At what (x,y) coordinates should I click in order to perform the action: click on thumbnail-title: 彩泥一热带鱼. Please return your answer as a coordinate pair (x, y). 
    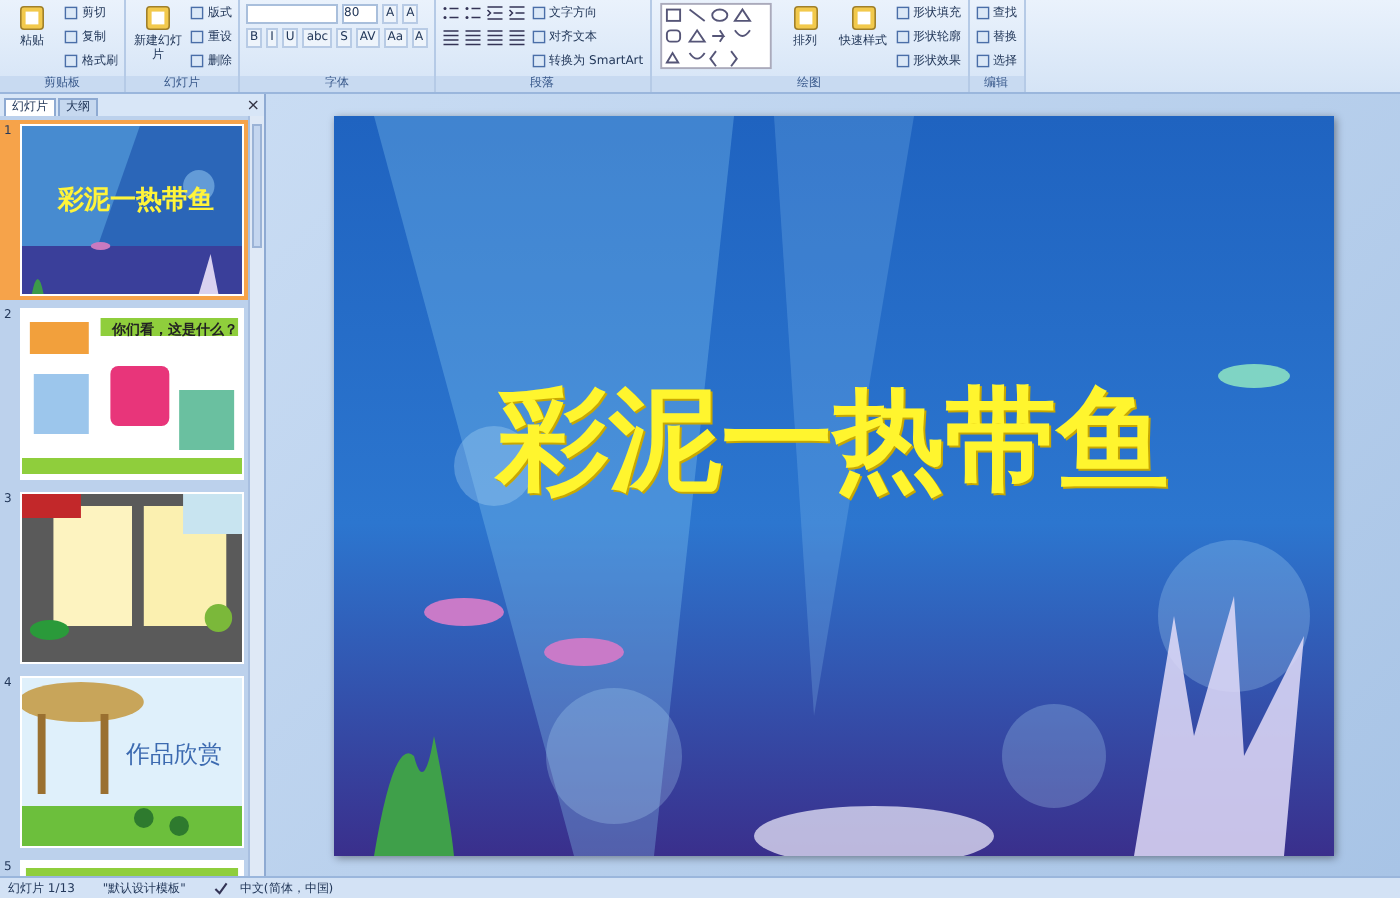
    Looking at the image, I should click on (136, 201).